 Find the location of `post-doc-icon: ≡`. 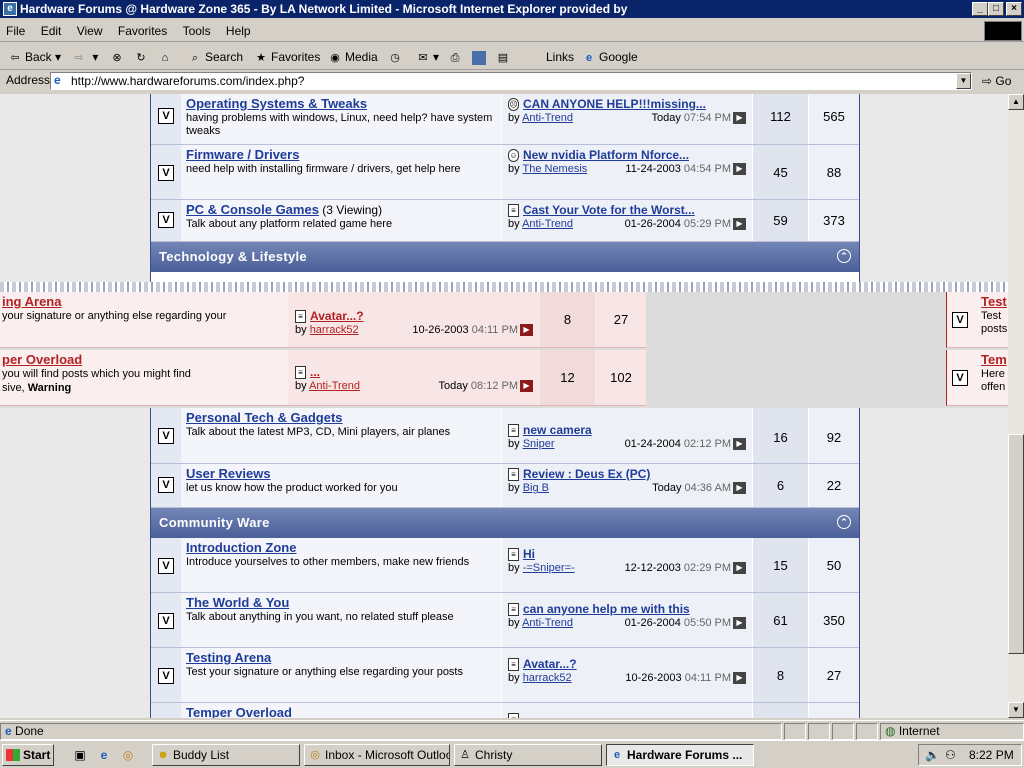

post-doc-icon: ≡ is located at coordinates (513, 431).